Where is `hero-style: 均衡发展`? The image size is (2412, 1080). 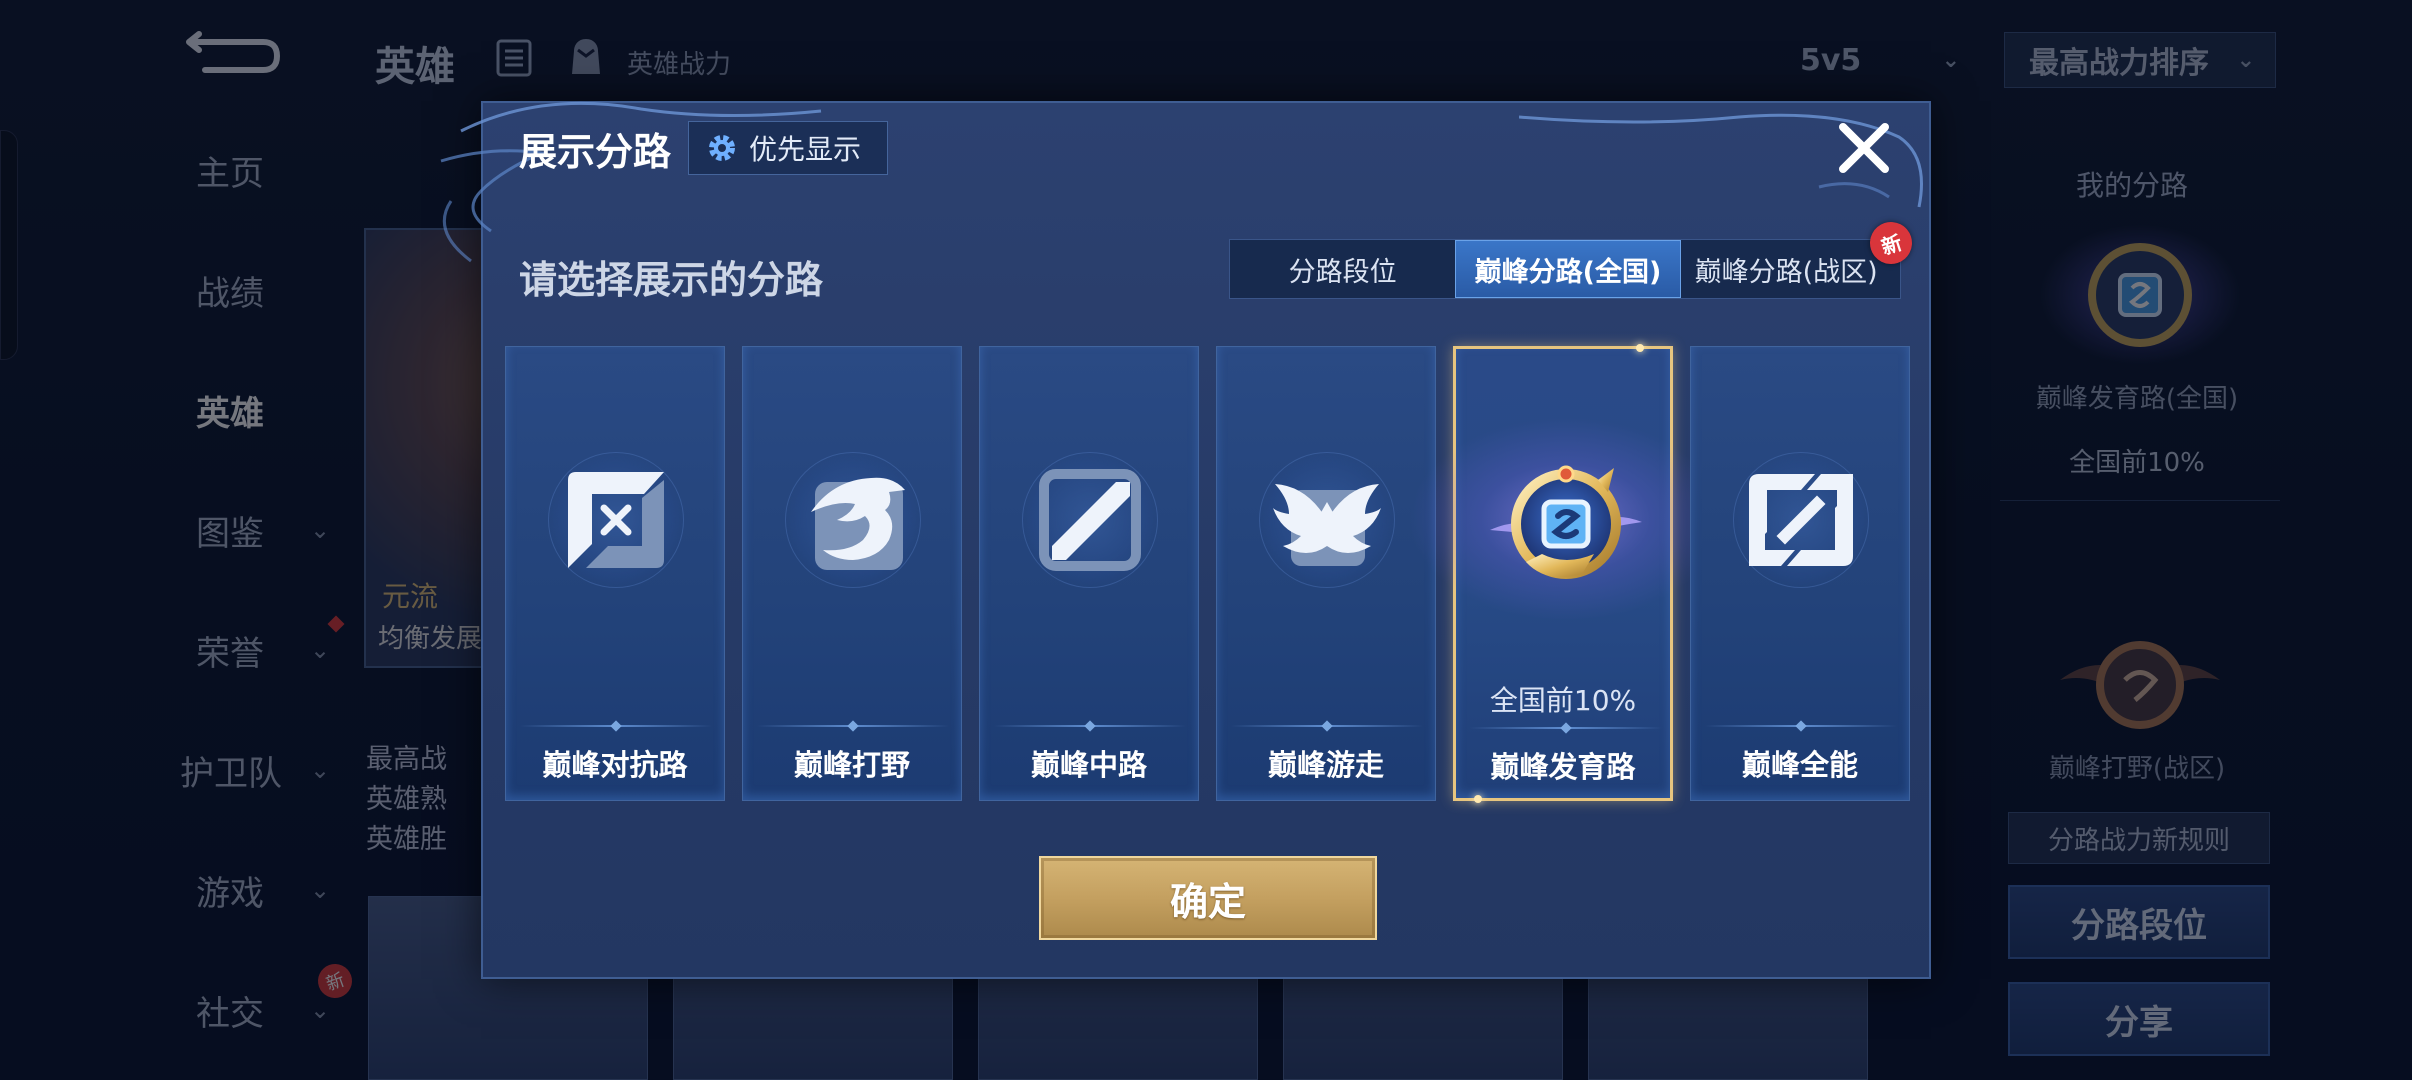 hero-style: 均衡发展 is located at coordinates (430, 639).